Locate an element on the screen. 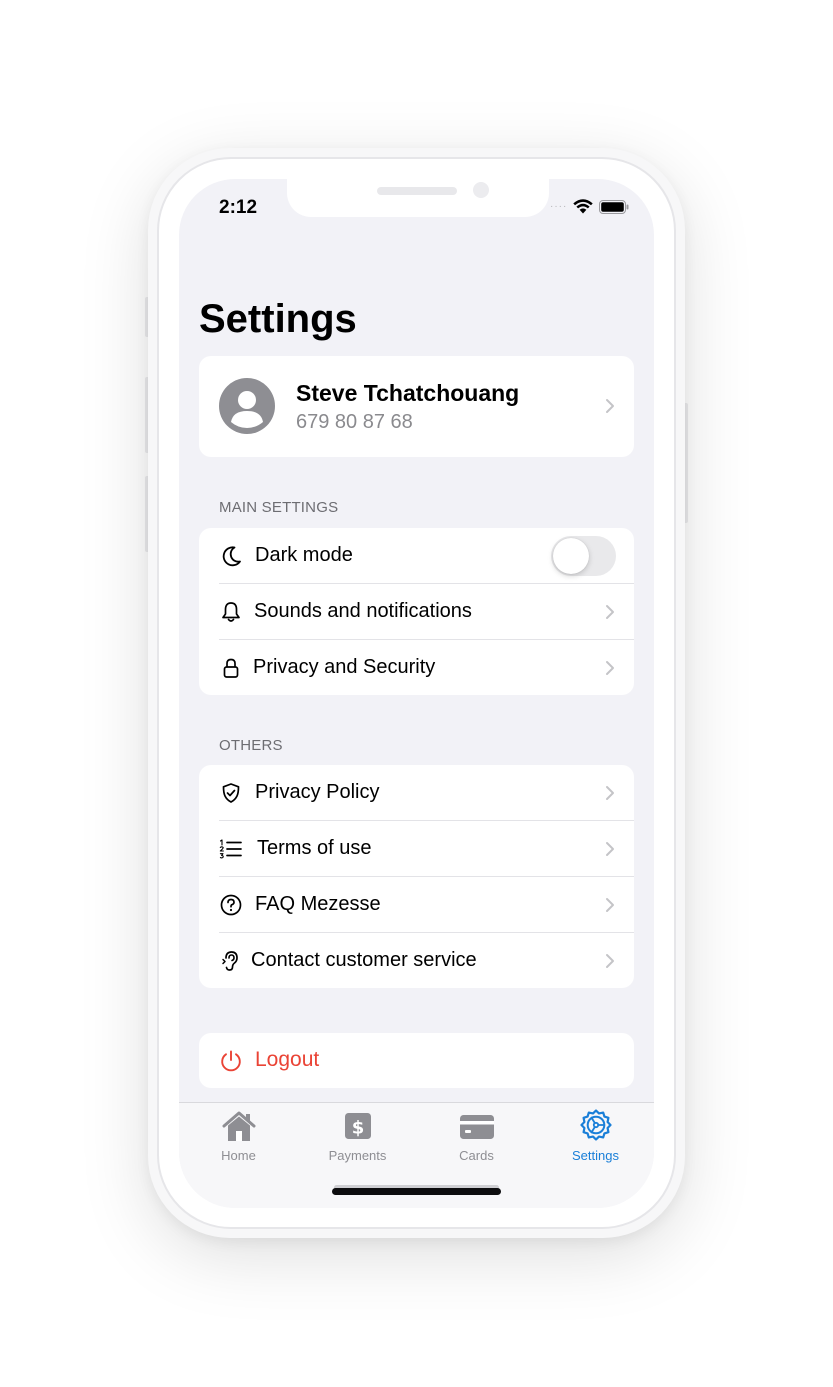 Image resolution: width=833 pixels, height=1387 pixels. terms-of-use-row: Terms of use is located at coordinates (416, 849).